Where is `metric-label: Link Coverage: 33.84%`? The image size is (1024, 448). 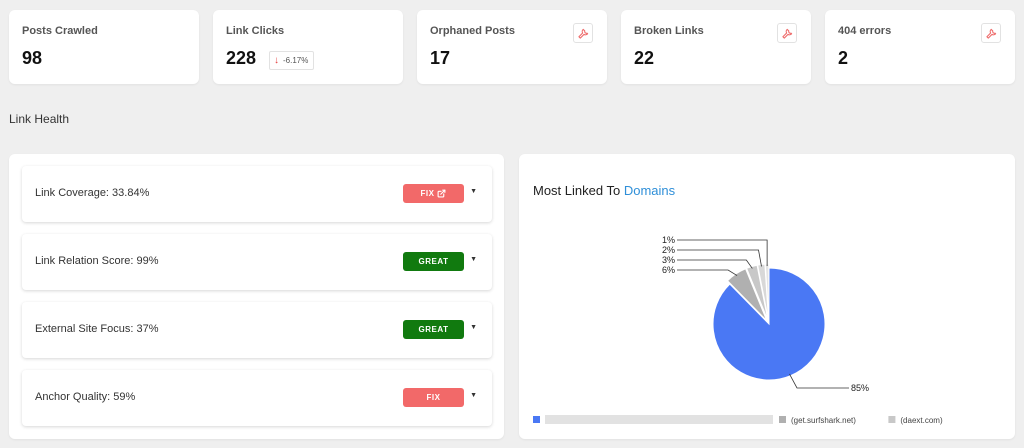
metric-label: Link Coverage: 33.84% is located at coordinates (92, 193).